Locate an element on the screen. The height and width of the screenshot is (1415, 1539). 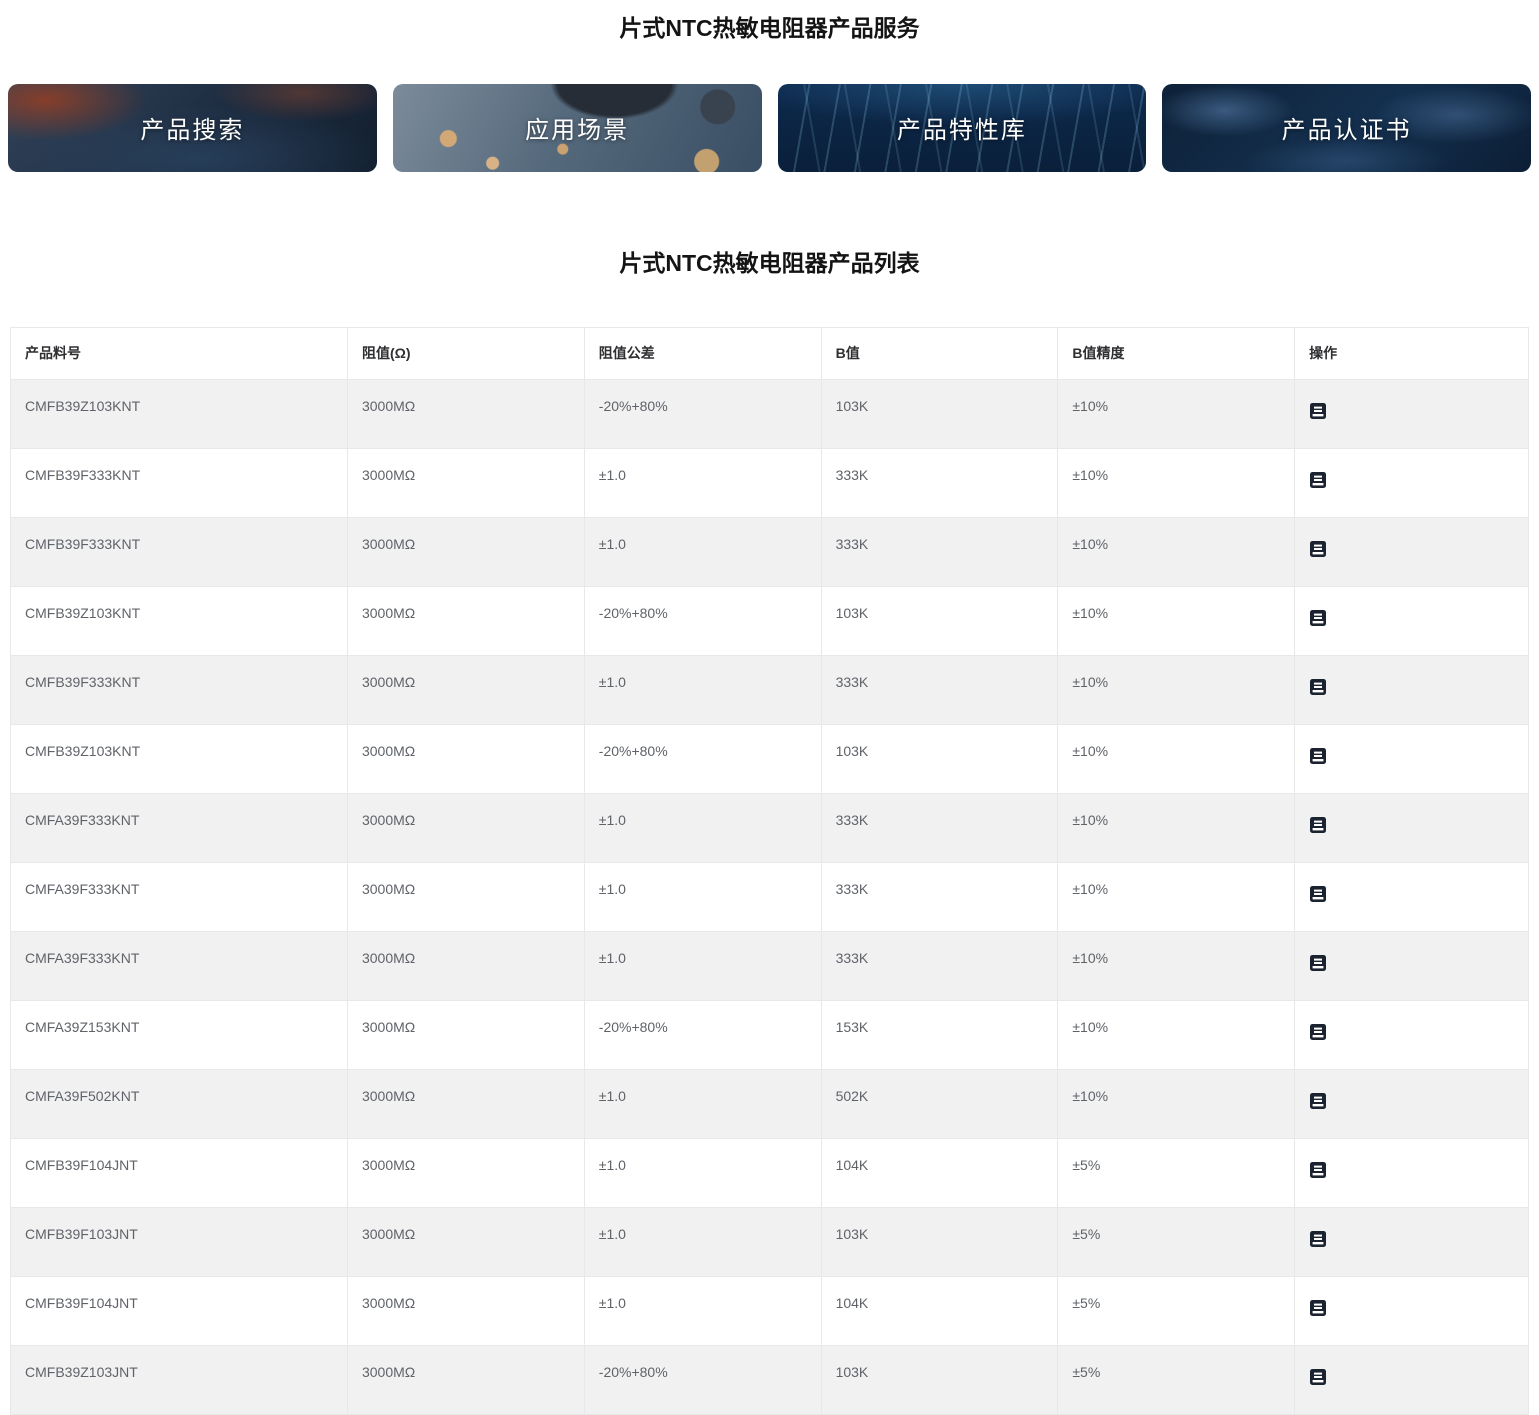
cell-part-number: CMFA39F502KNT is located at coordinates (179, 1103).